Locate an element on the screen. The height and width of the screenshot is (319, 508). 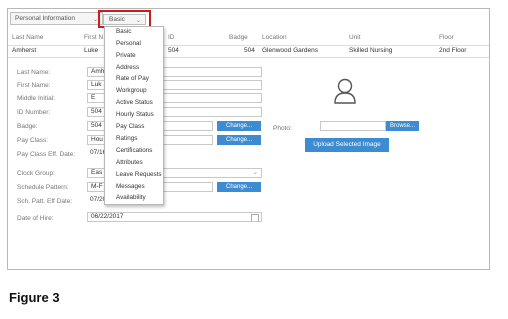
photo-file-field is located at coordinates (353, 126).